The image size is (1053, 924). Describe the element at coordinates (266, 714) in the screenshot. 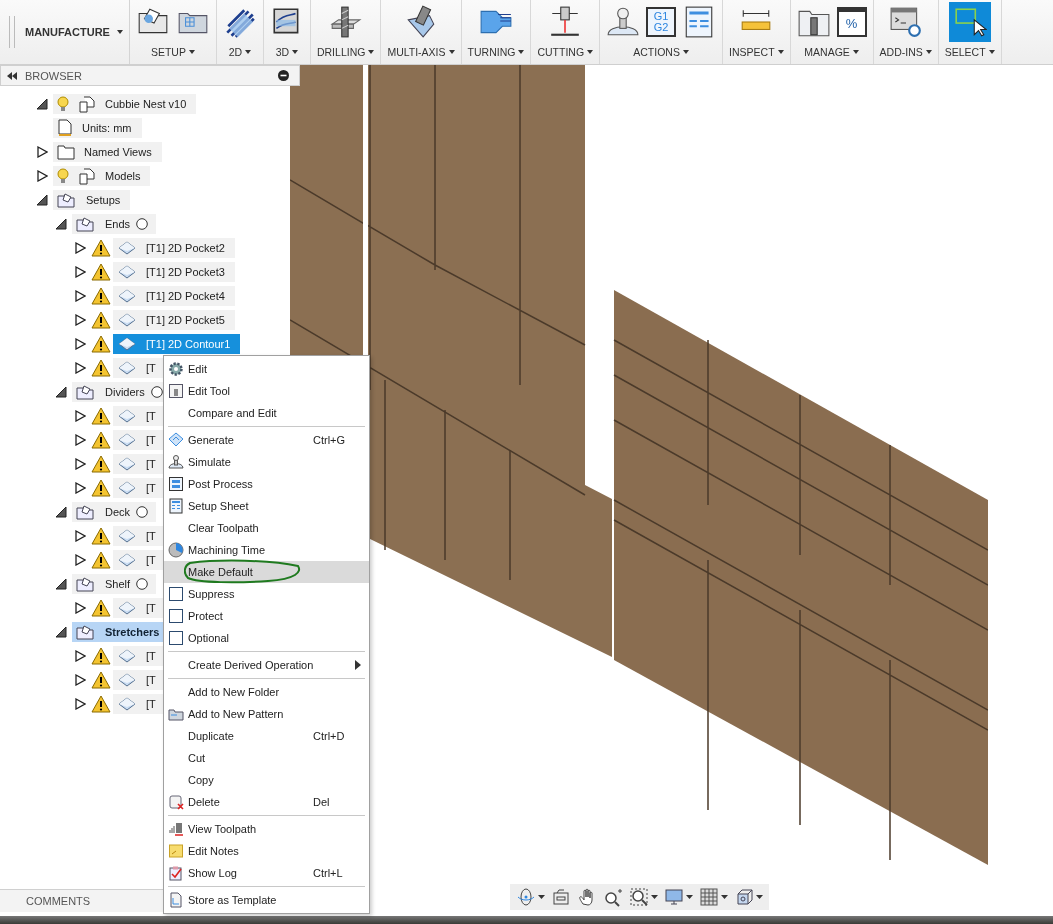

I see `menu-item: Add to New Pattern` at that location.